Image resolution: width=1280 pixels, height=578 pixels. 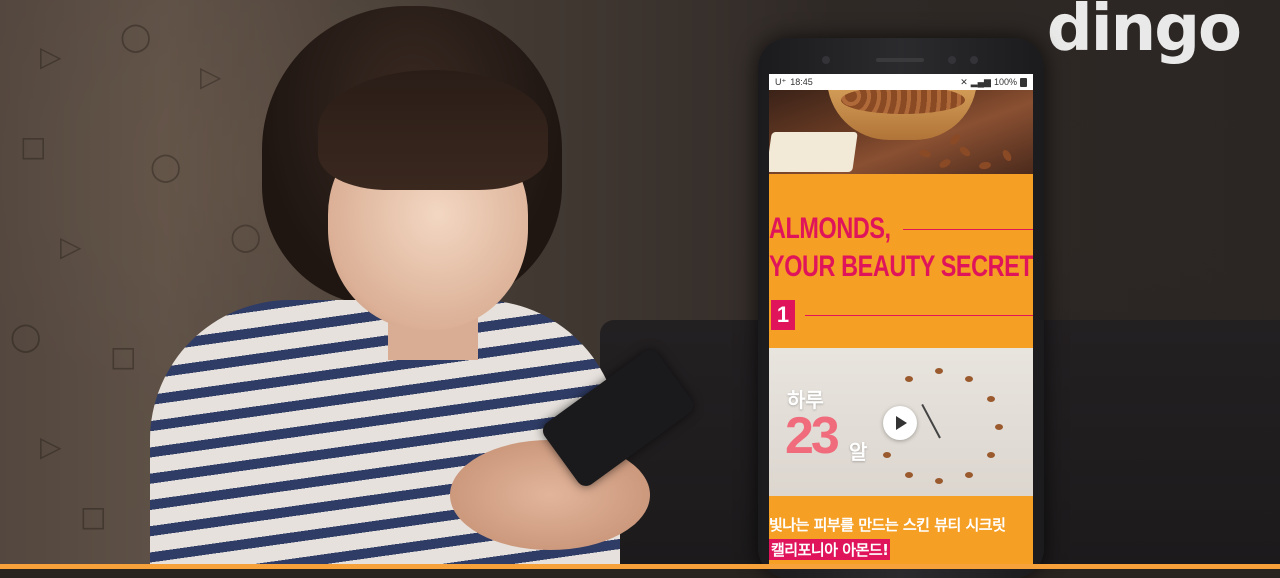 What do you see at coordinates (813, 152) in the screenshot?
I see `soap-bar` at bounding box center [813, 152].